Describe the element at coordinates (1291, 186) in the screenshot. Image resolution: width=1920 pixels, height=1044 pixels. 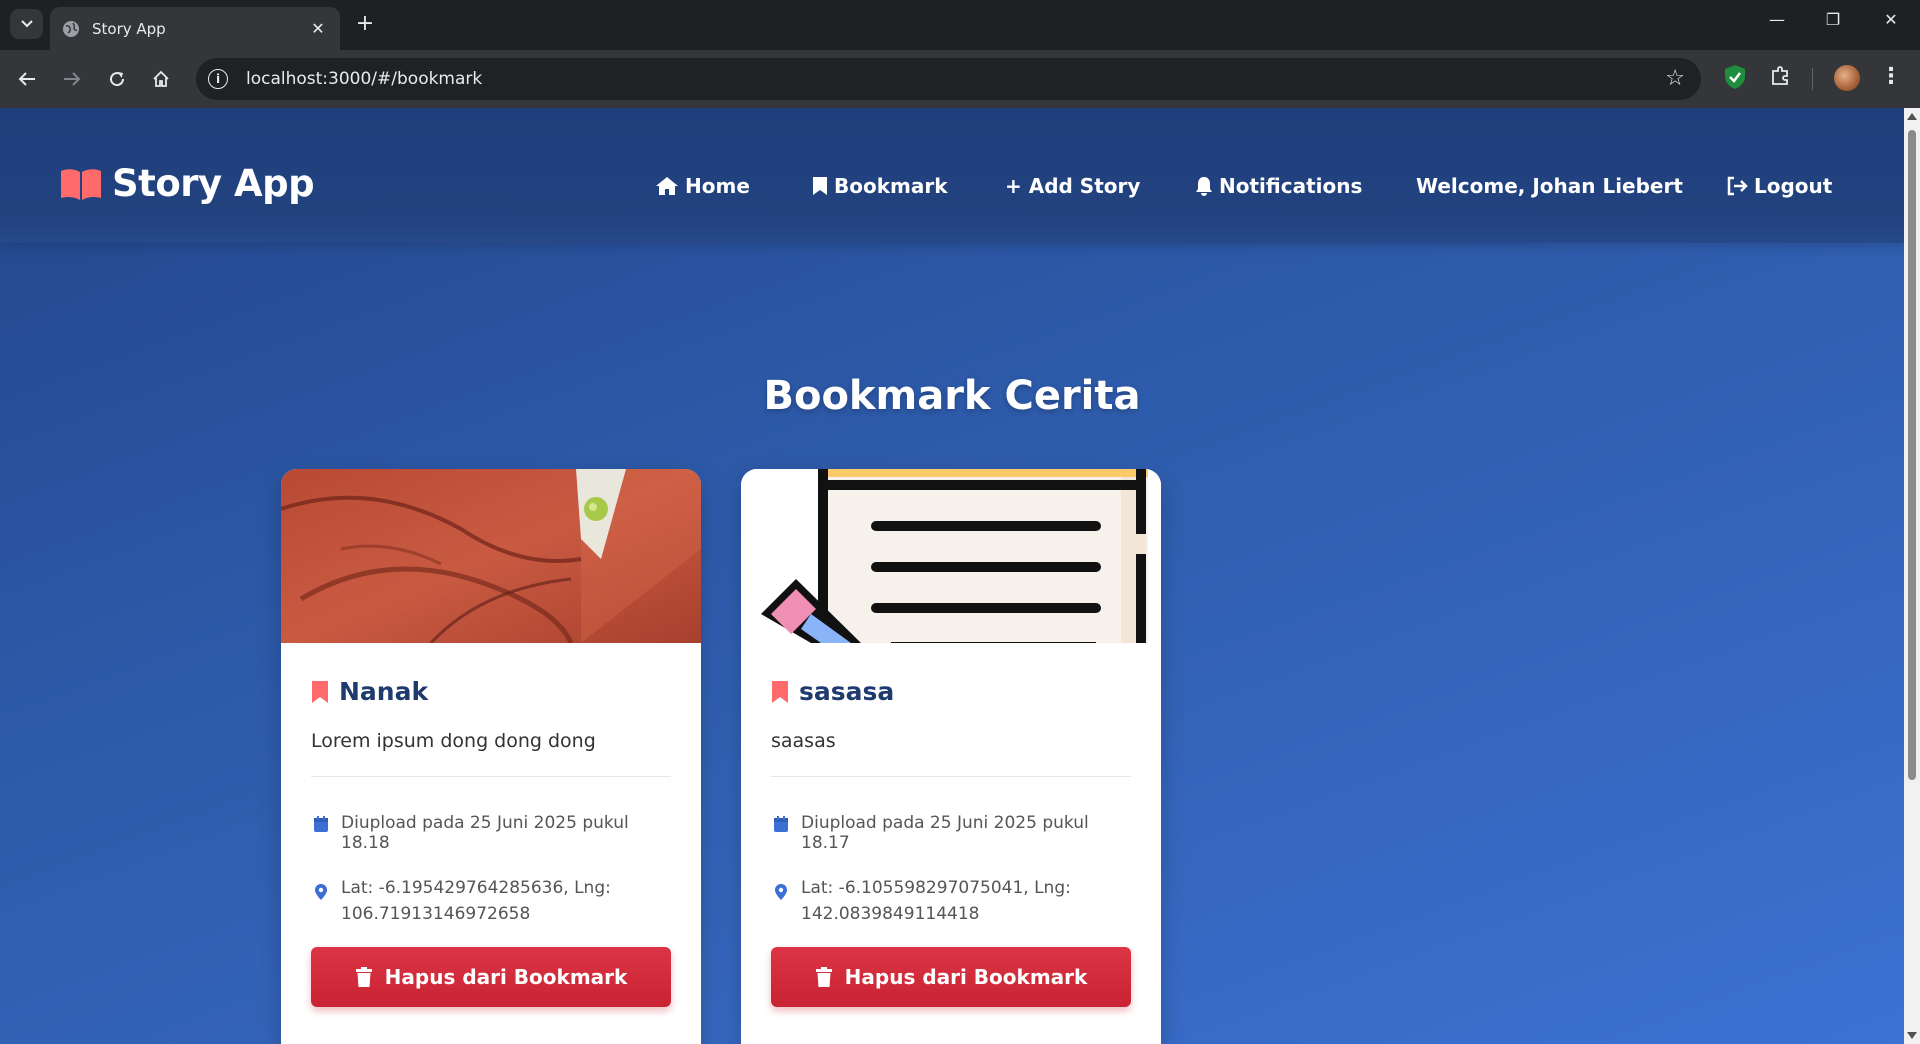
I see `nav-notifications-label: Notifications` at that location.